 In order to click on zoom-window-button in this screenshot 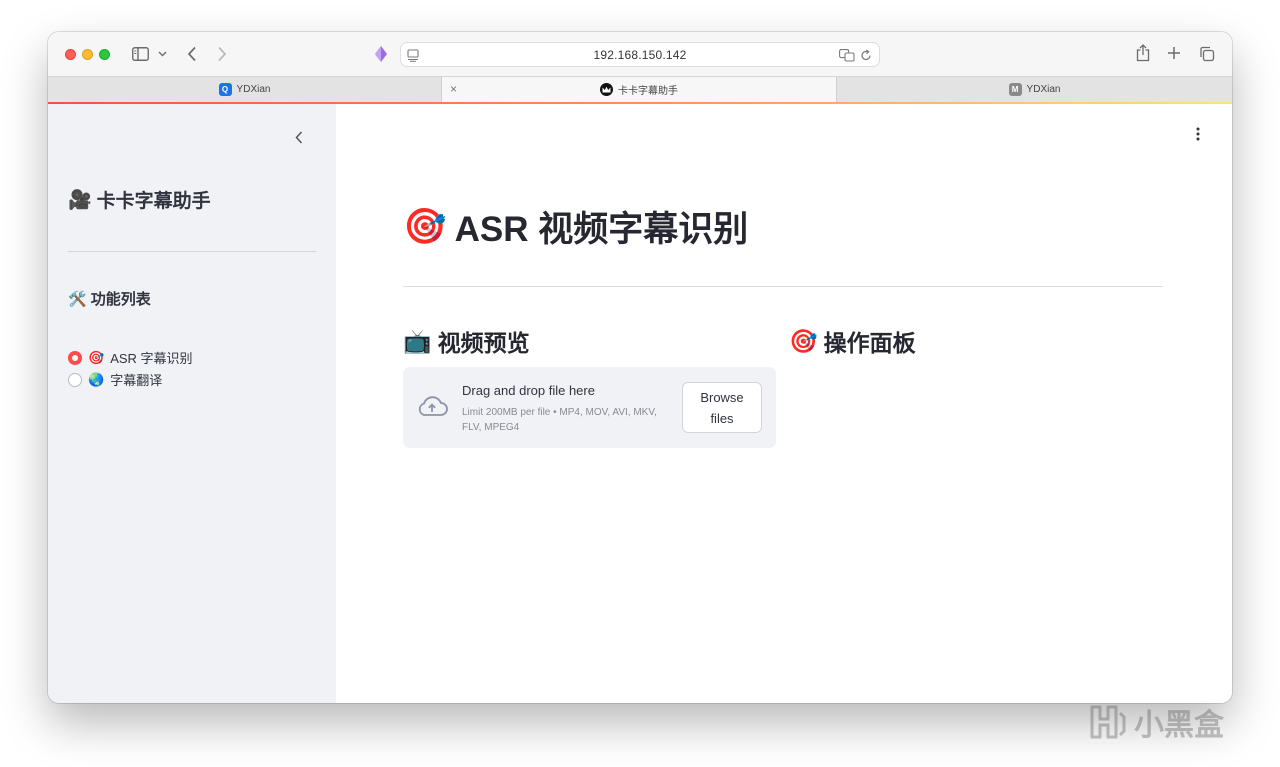, I will do `click(104, 54)`.